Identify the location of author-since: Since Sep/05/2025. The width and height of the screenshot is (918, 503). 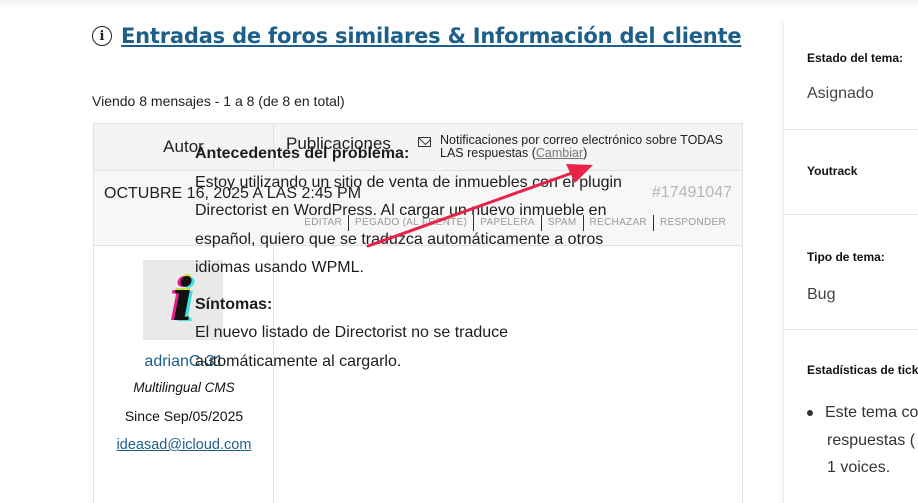
(184, 416).